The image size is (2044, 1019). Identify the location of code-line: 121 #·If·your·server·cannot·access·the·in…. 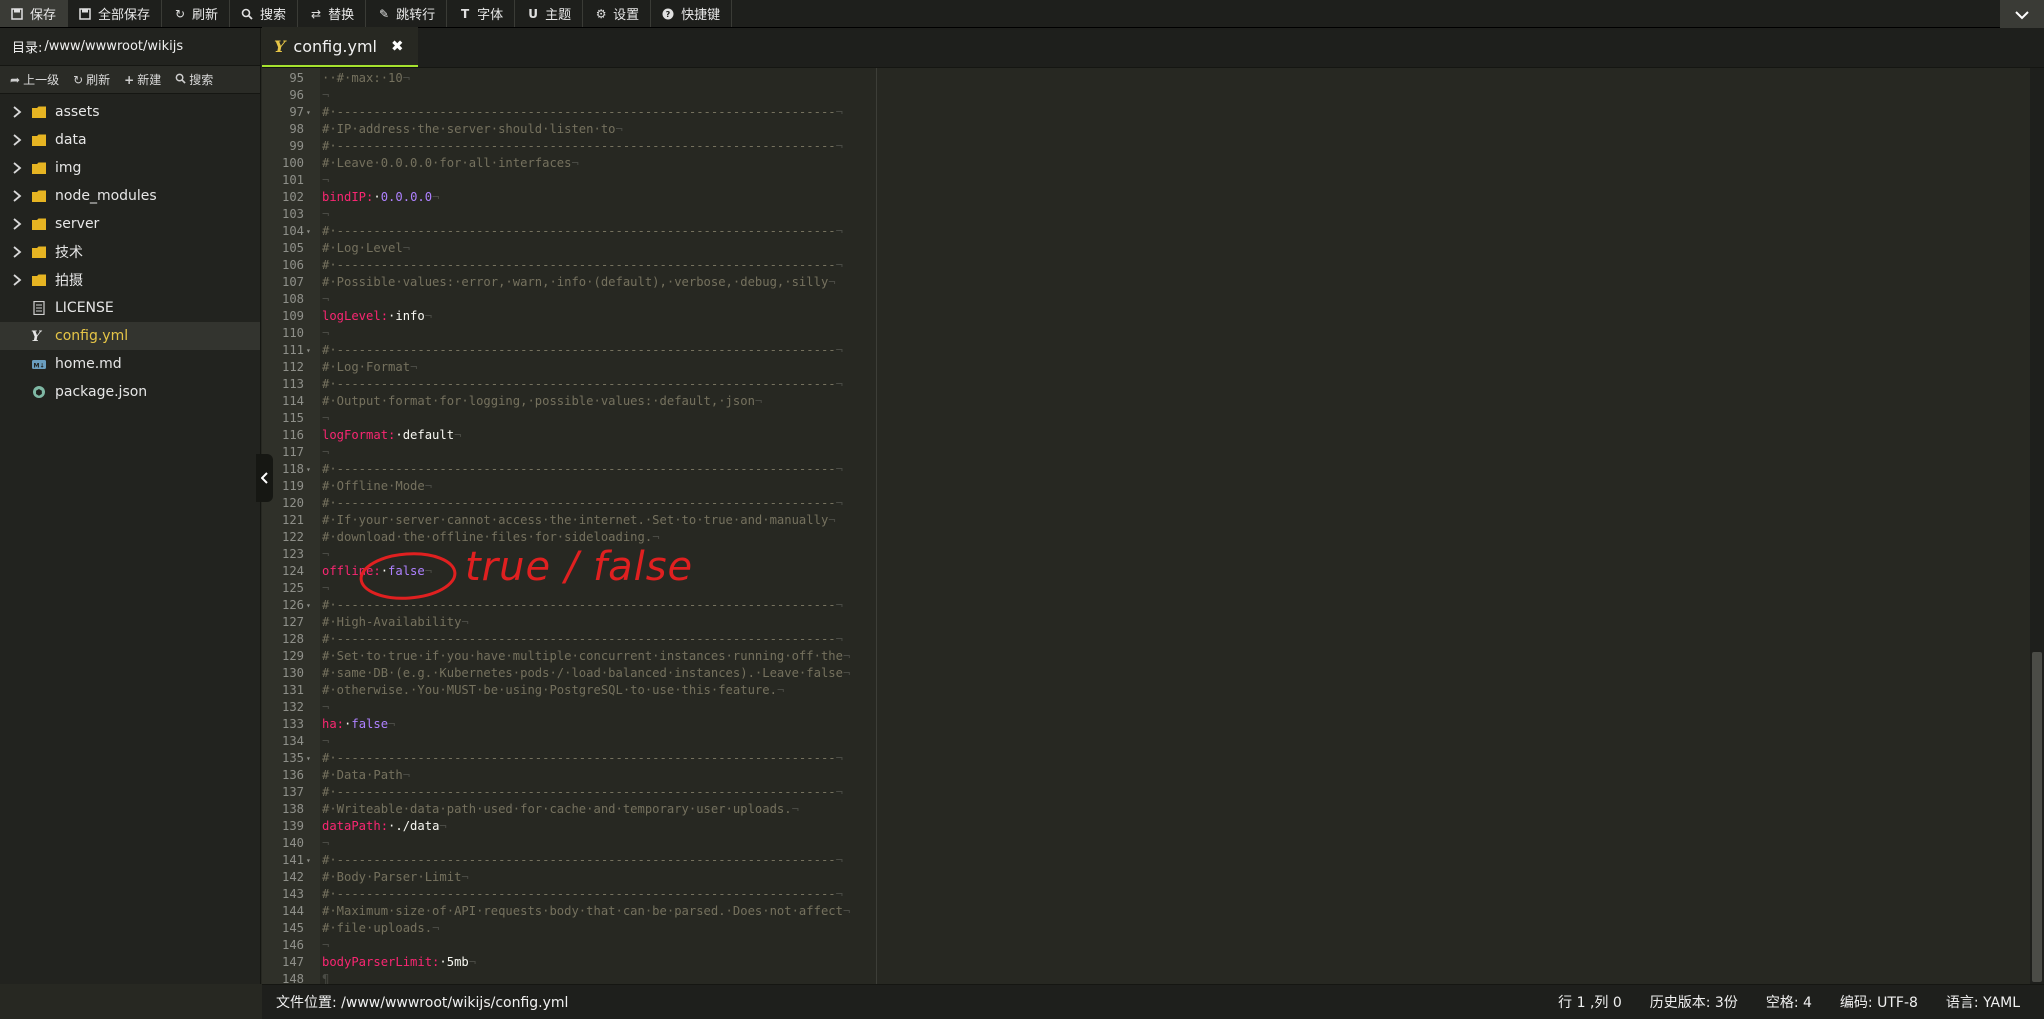
(1146, 520).